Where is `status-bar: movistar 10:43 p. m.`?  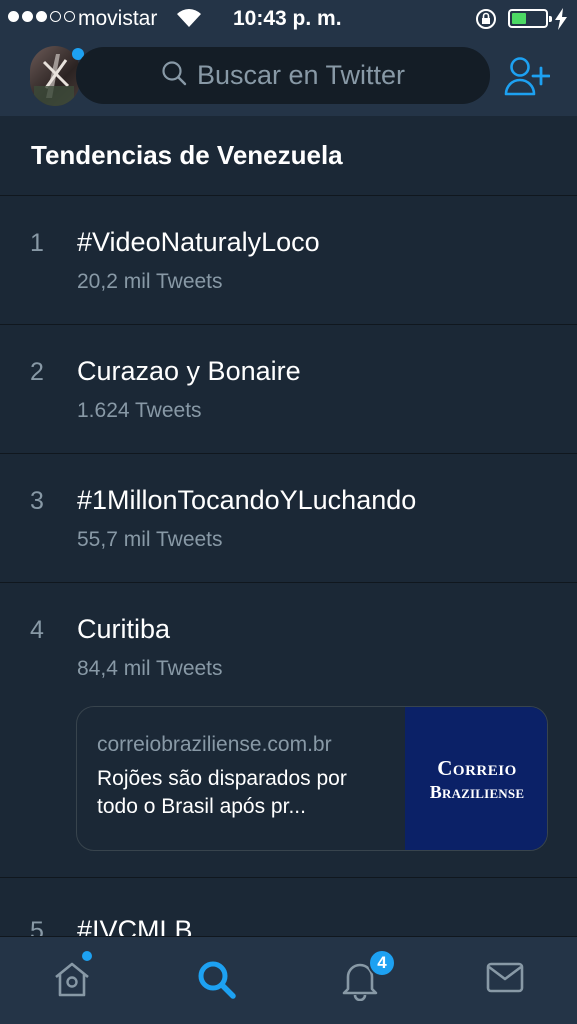
status-bar: movistar 10:43 p. m. is located at coordinates (288, 19).